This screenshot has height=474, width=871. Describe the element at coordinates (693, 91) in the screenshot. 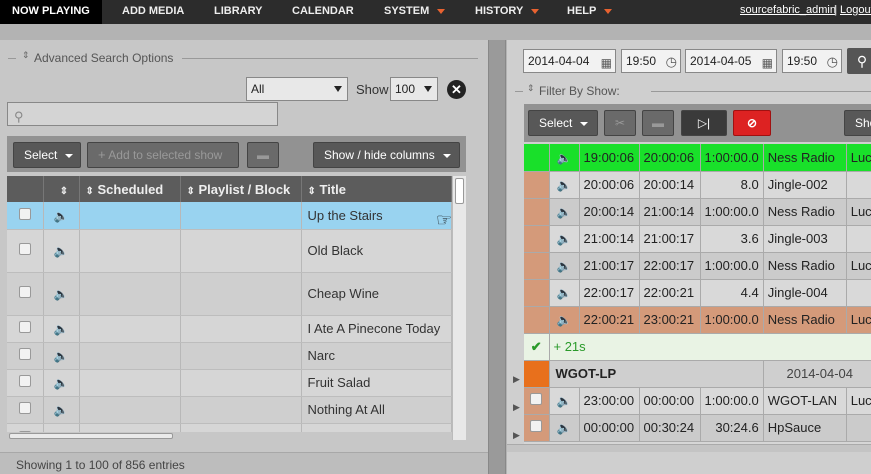

I see `filter-by-show-toggle: ⇕ Filter By Show:` at that location.